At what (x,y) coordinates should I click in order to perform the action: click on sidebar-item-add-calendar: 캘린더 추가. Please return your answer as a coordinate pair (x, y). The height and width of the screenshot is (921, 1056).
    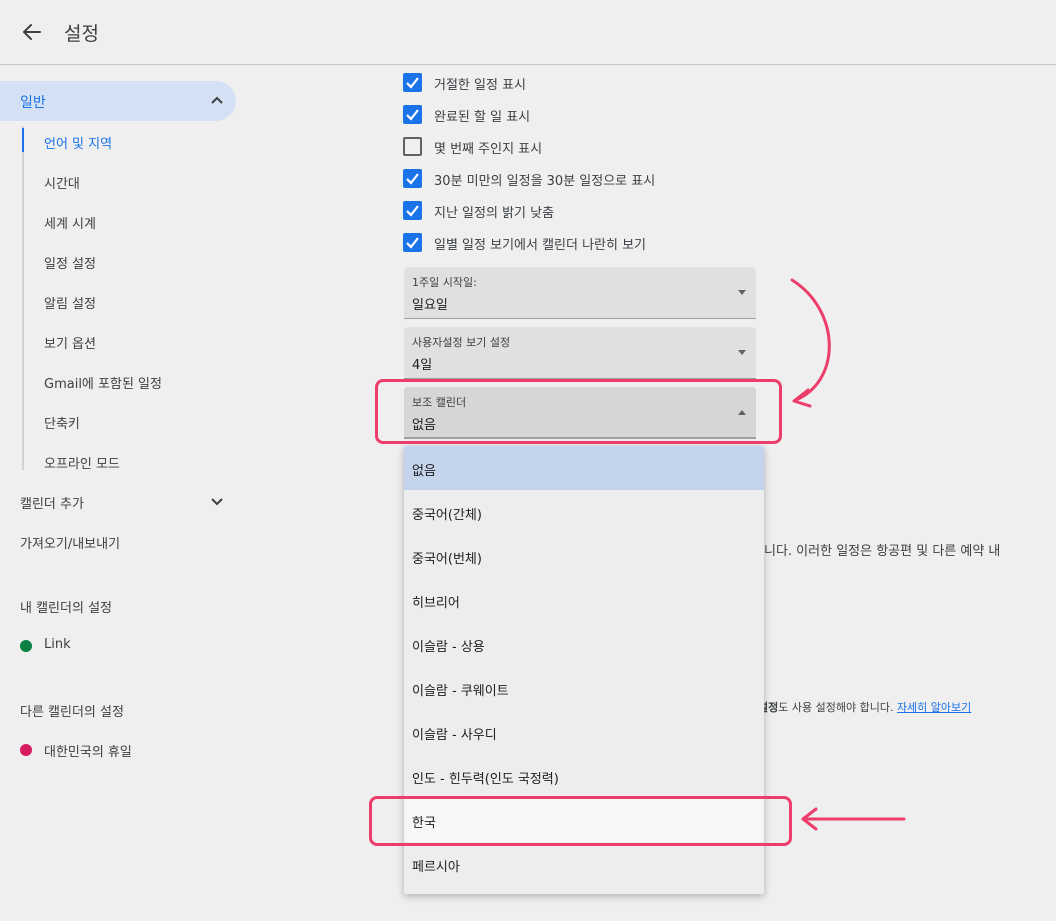
    Looking at the image, I should click on (125, 502).